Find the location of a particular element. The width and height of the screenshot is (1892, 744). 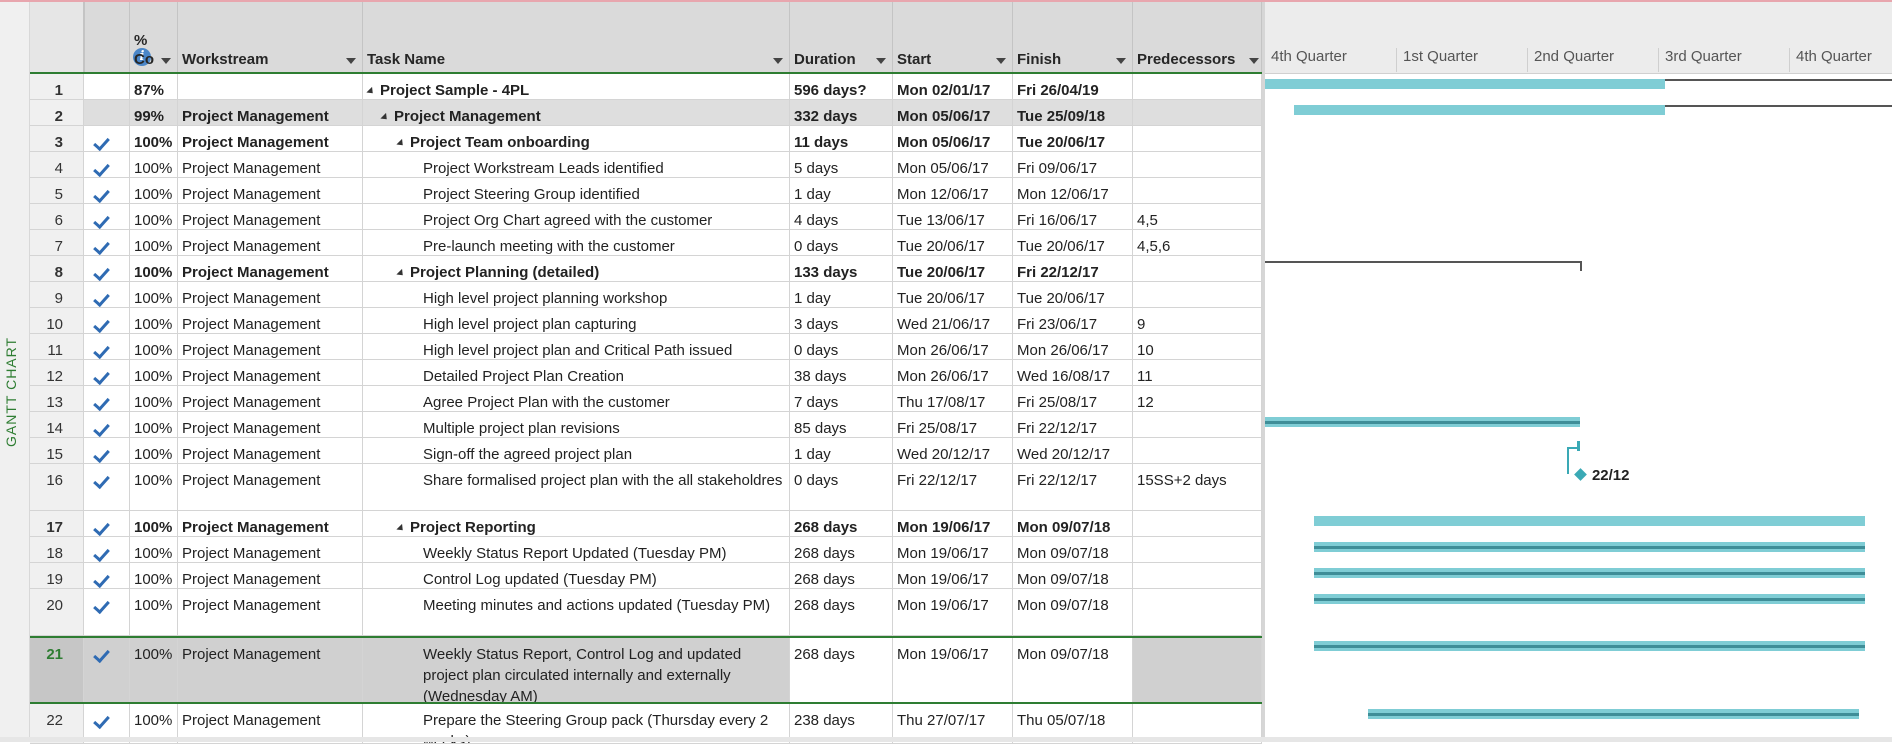

progress-bar is located at coordinates (1465, 84).